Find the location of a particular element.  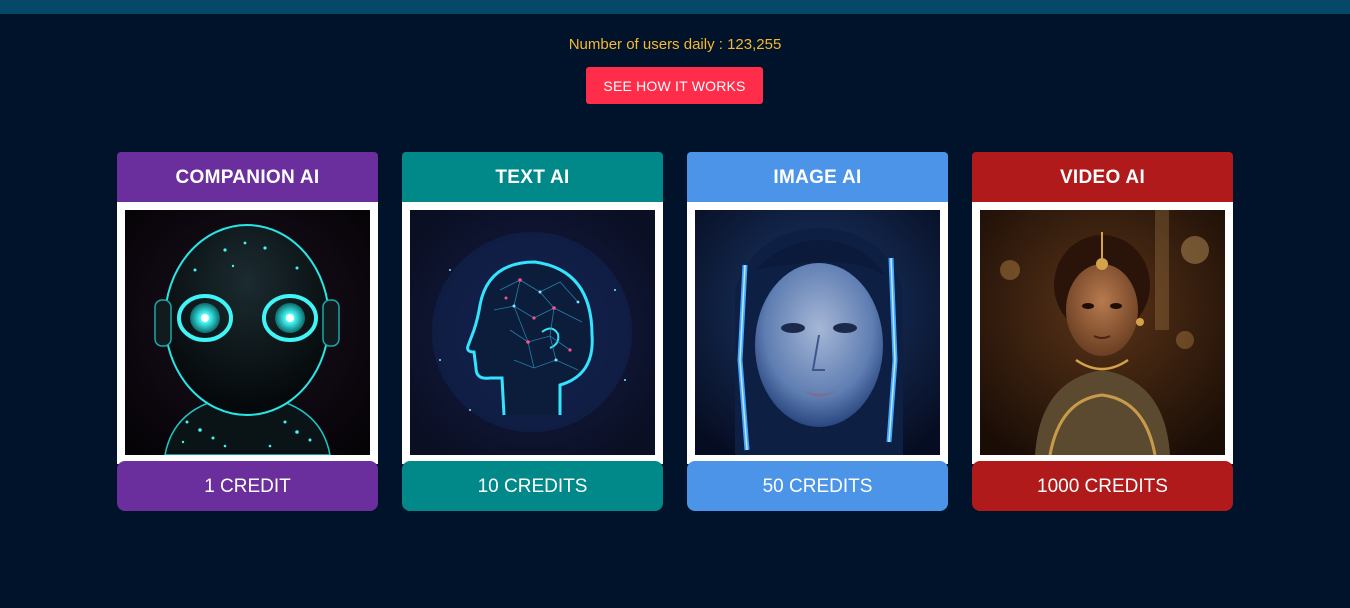

card-image-ai: IMAGE AI 50 CREDITS is located at coordinates (817, 331).